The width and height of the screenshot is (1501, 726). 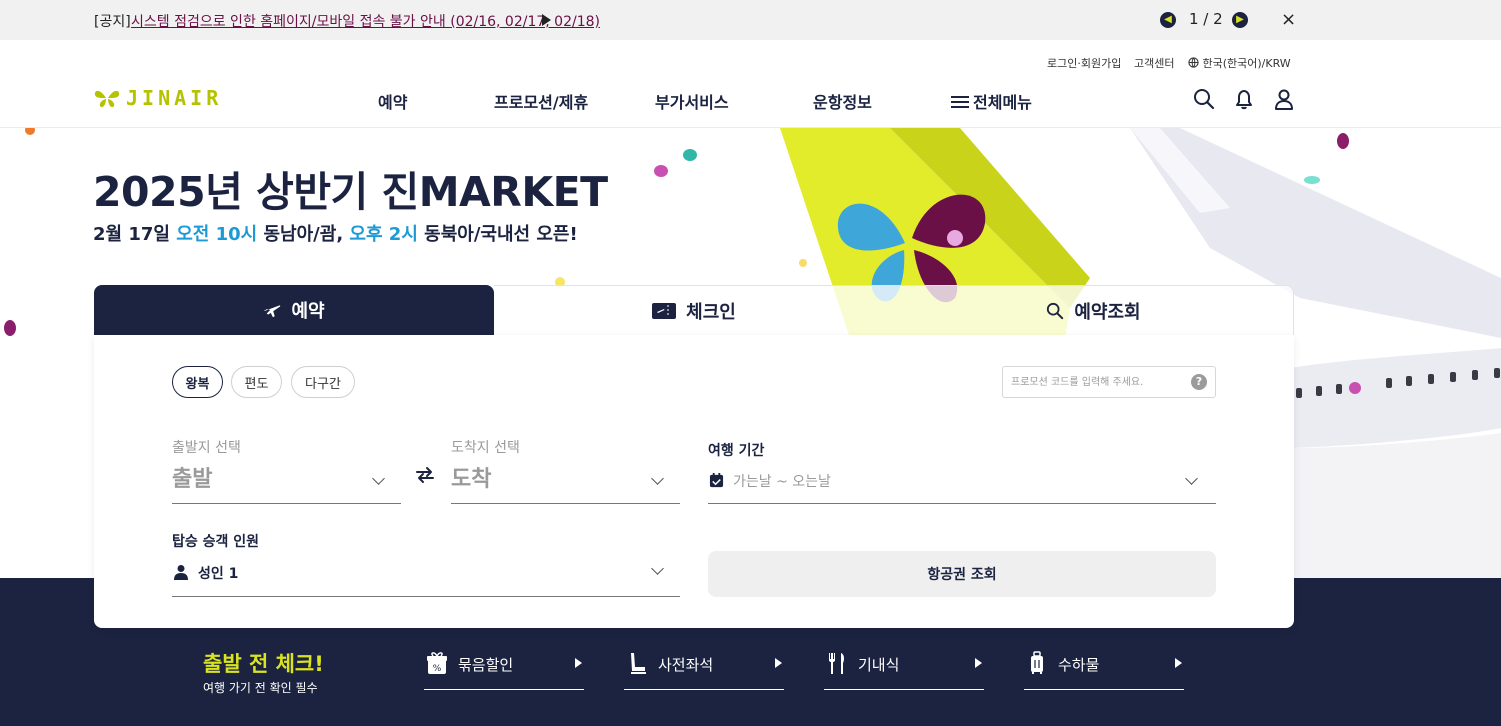 What do you see at coordinates (1096, 382) in the screenshot?
I see `promo-code-input` at bounding box center [1096, 382].